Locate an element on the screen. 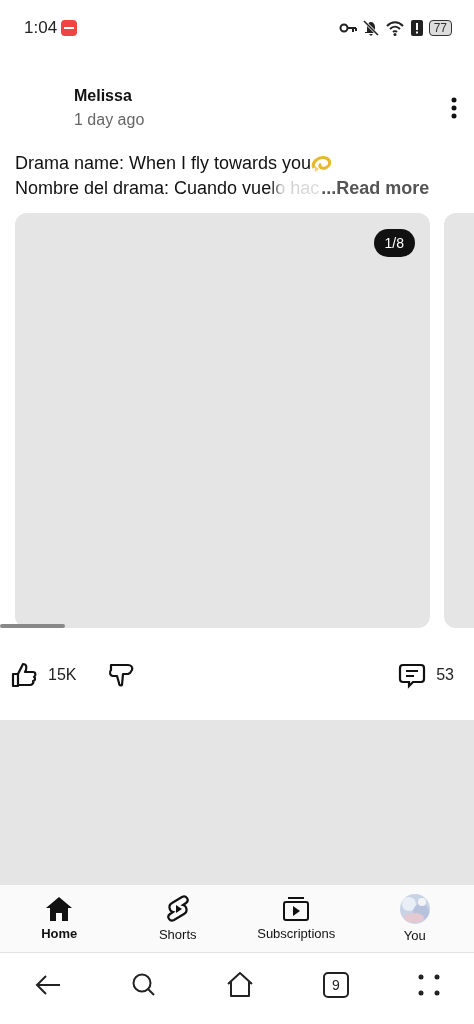  dots-grid-icon is located at coordinates (428, 984).